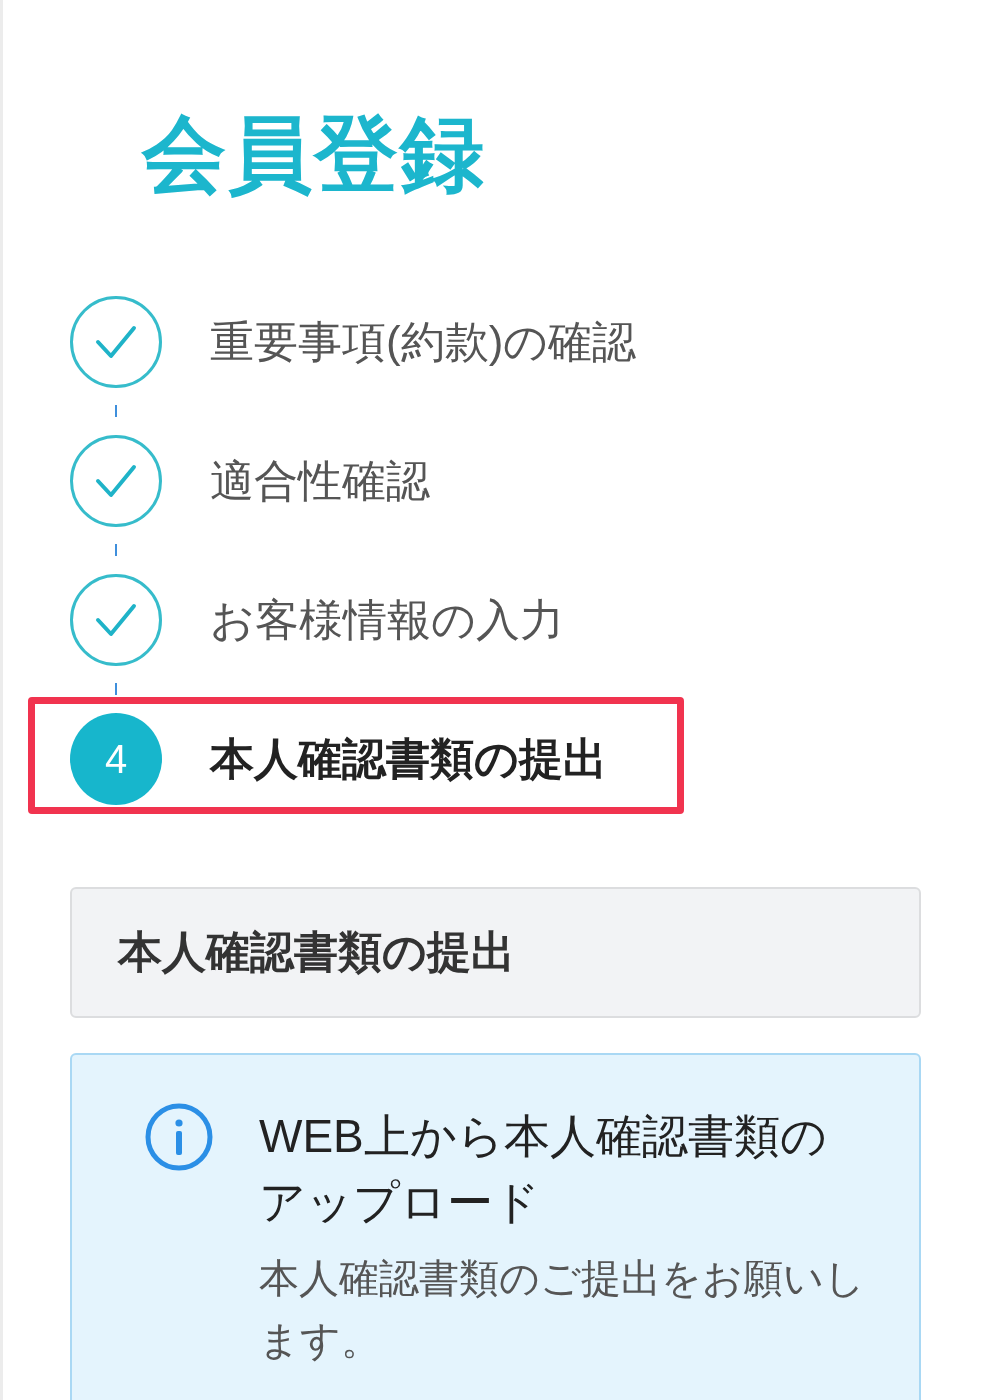  Describe the element at coordinates (408, 759) in the screenshot. I see `step-label: 本人確認書類の提出` at that location.